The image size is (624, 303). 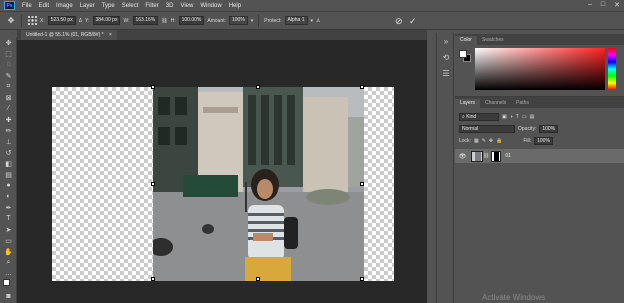 What do you see at coordinates (191, 20) in the screenshot?
I see `height-field: 100.00%` at bounding box center [191, 20].